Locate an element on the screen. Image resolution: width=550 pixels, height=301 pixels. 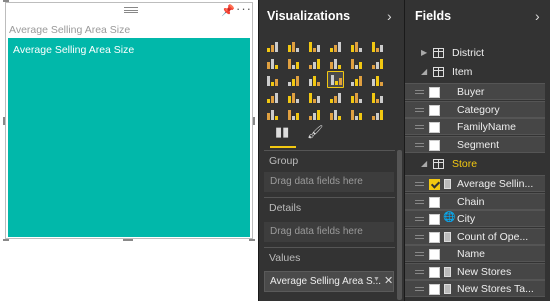
remove-field-icon: ✕ is located at coordinates (388, 280).